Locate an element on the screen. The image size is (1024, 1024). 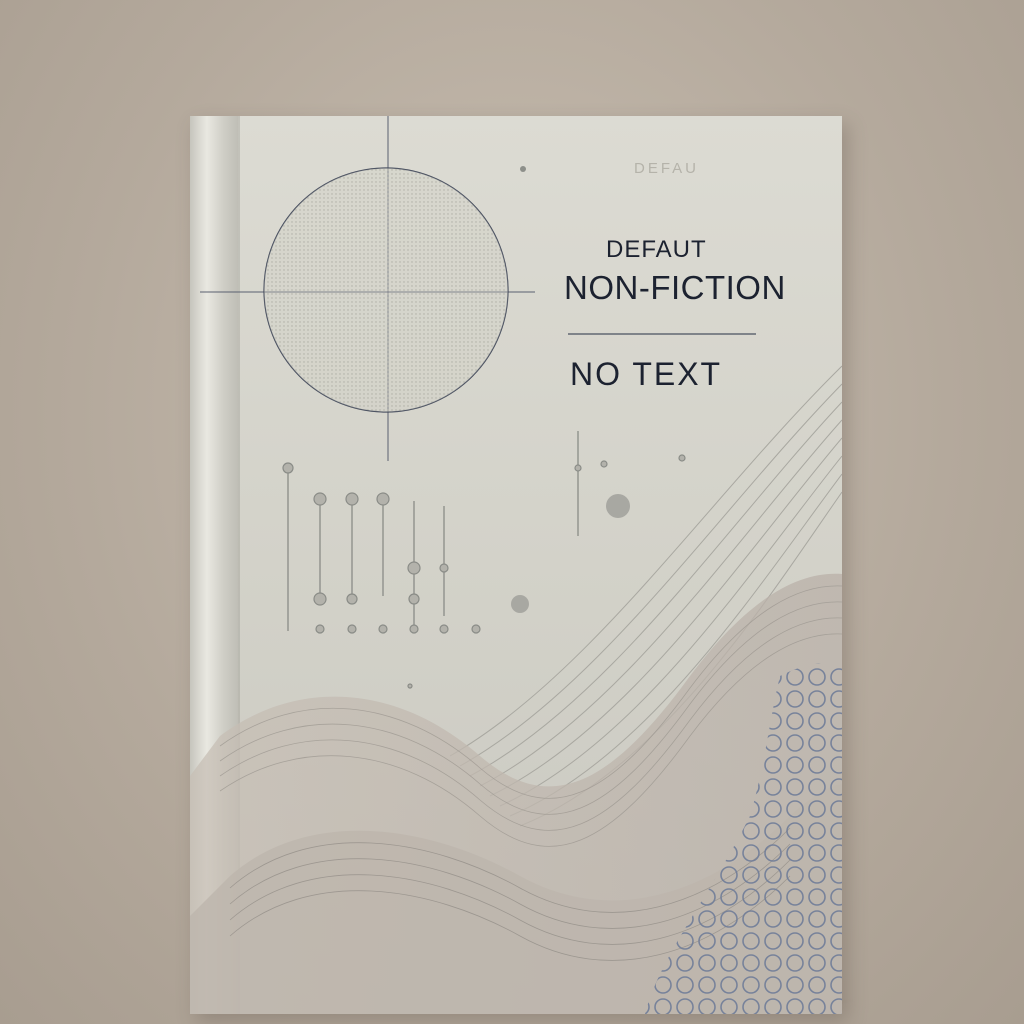
accent-dot-large is located at coordinates (618, 506).